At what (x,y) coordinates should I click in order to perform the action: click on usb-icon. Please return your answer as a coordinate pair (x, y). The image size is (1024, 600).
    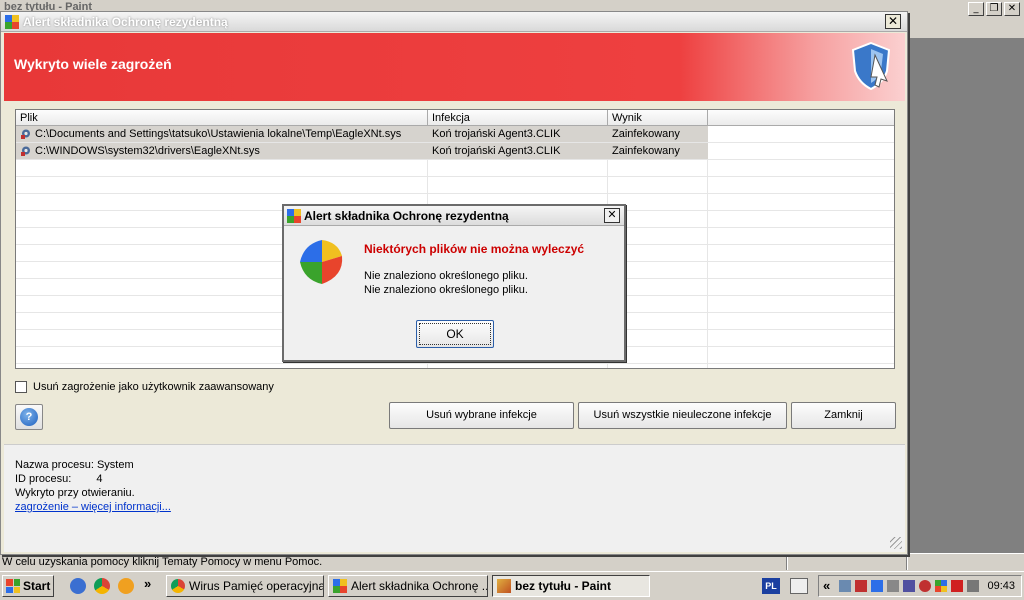
    Looking at the image, I should click on (973, 586).